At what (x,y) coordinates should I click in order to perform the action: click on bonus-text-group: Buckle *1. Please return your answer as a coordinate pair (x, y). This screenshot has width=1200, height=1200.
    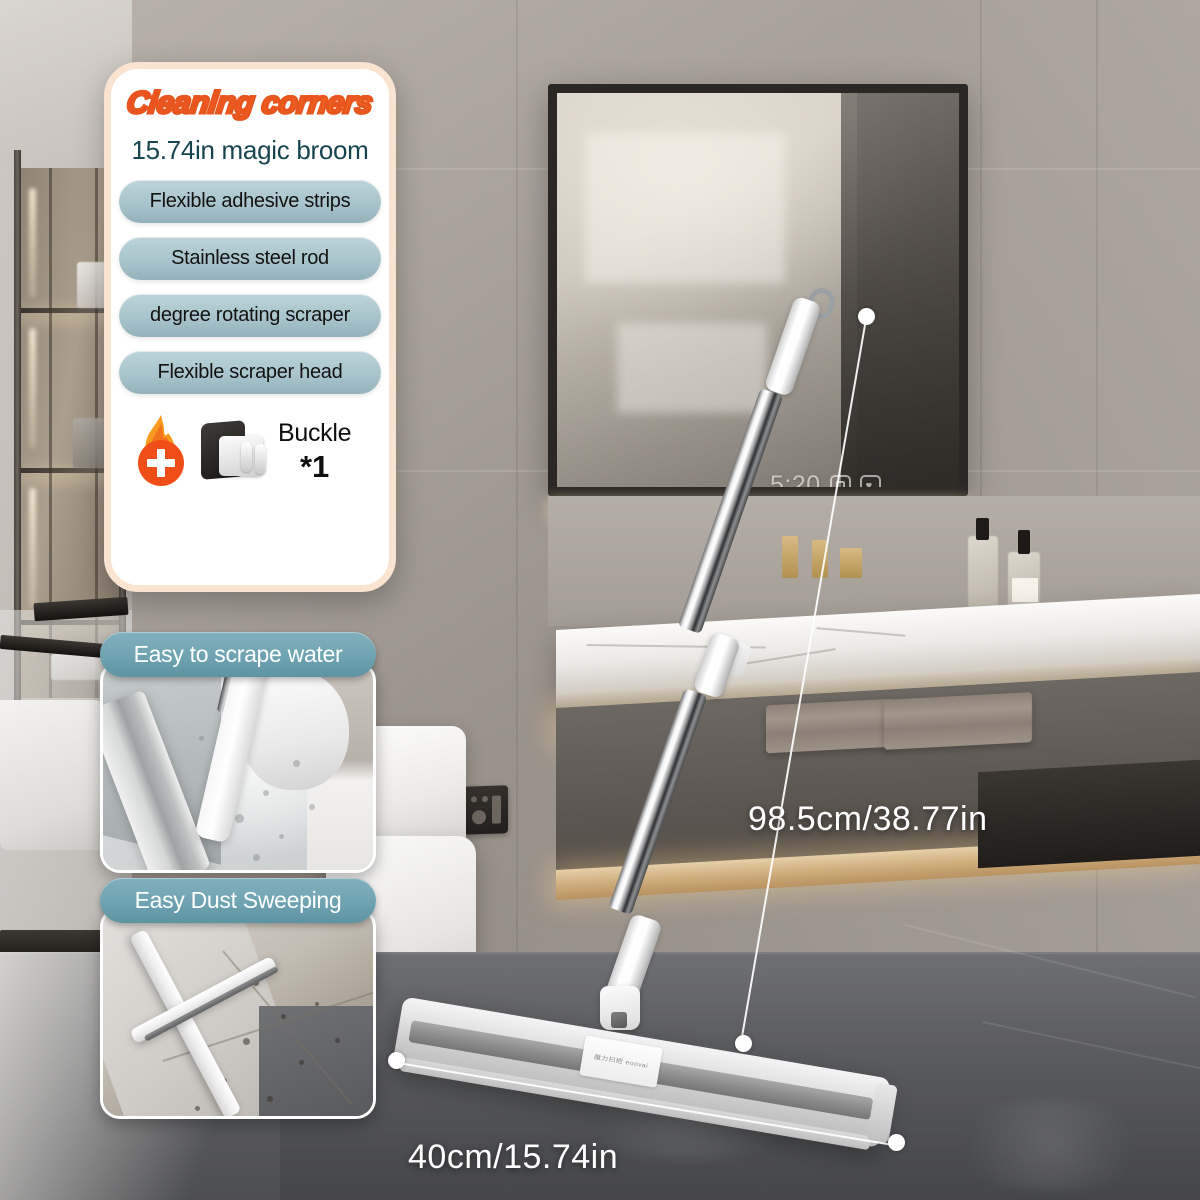
    Looking at the image, I should click on (315, 452).